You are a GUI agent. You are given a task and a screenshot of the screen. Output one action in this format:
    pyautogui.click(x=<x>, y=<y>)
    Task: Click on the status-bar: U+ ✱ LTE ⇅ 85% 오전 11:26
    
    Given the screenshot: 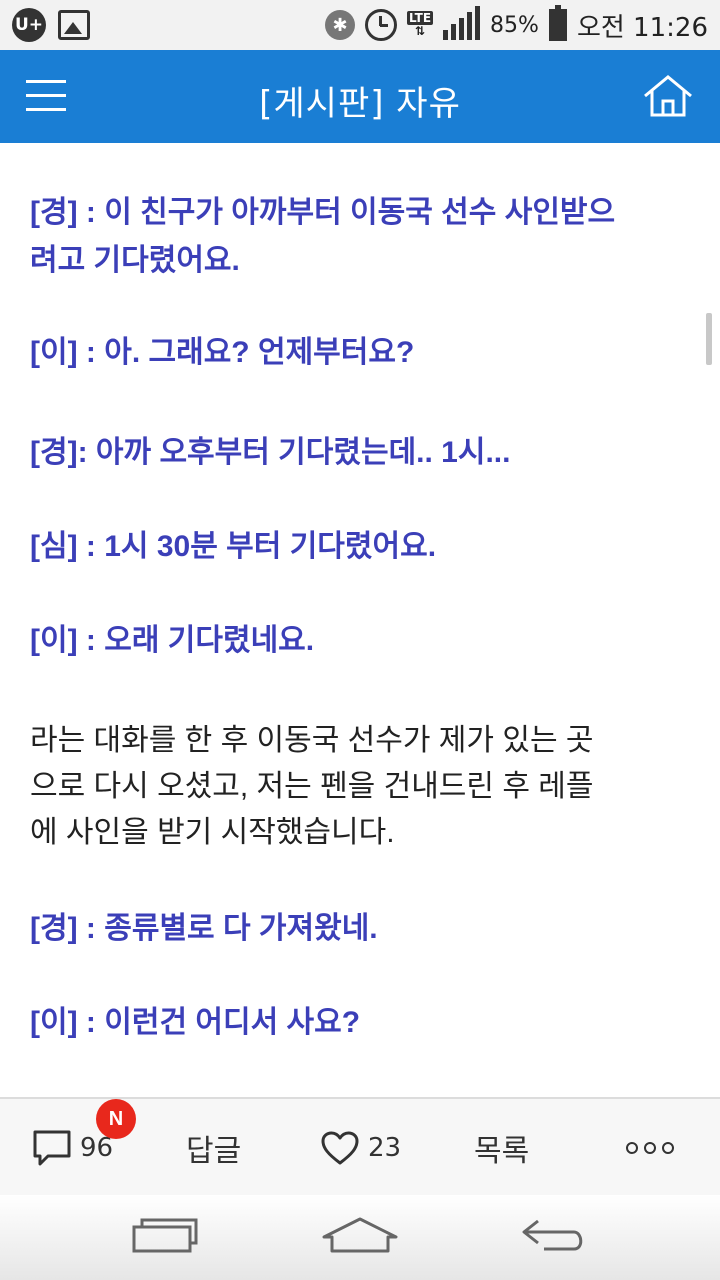 What is the action you would take?
    pyautogui.click(x=360, y=25)
    